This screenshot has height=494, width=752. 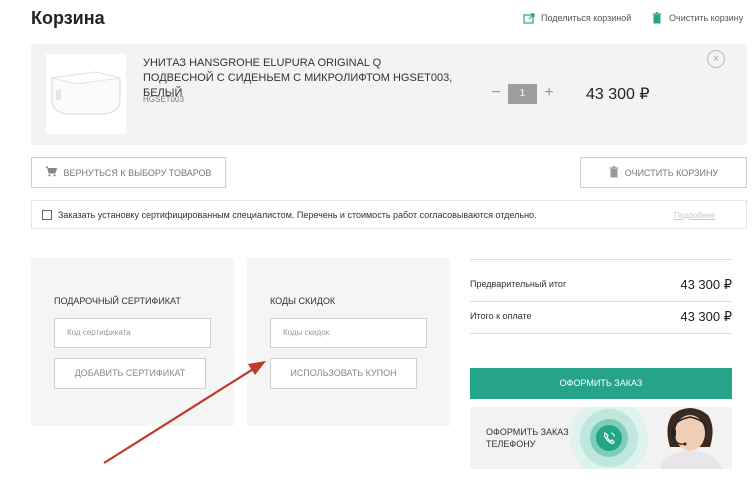 I want to click on back-to-products-button: ВЕРНУТЬСЯ К ВЫБОРУ ТОВАРОВ, so click(x=128, y=172).